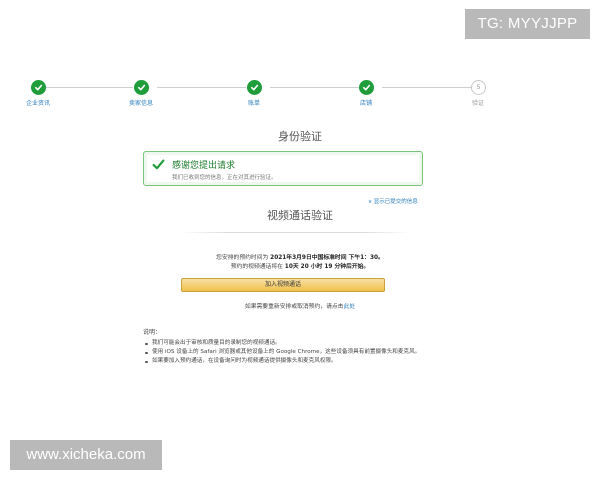  Describe the element at coordinates (366, 102) in the screenshot. I see `step-label-4: 店铺` at that location.